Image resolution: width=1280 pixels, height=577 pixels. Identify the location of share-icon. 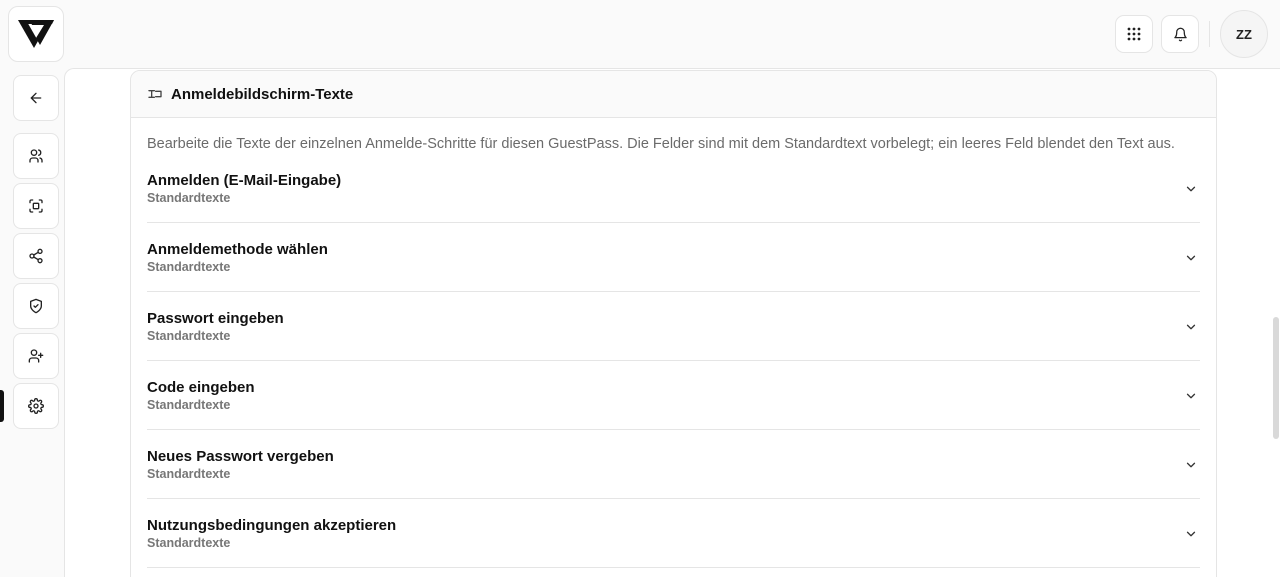
(36, 256).